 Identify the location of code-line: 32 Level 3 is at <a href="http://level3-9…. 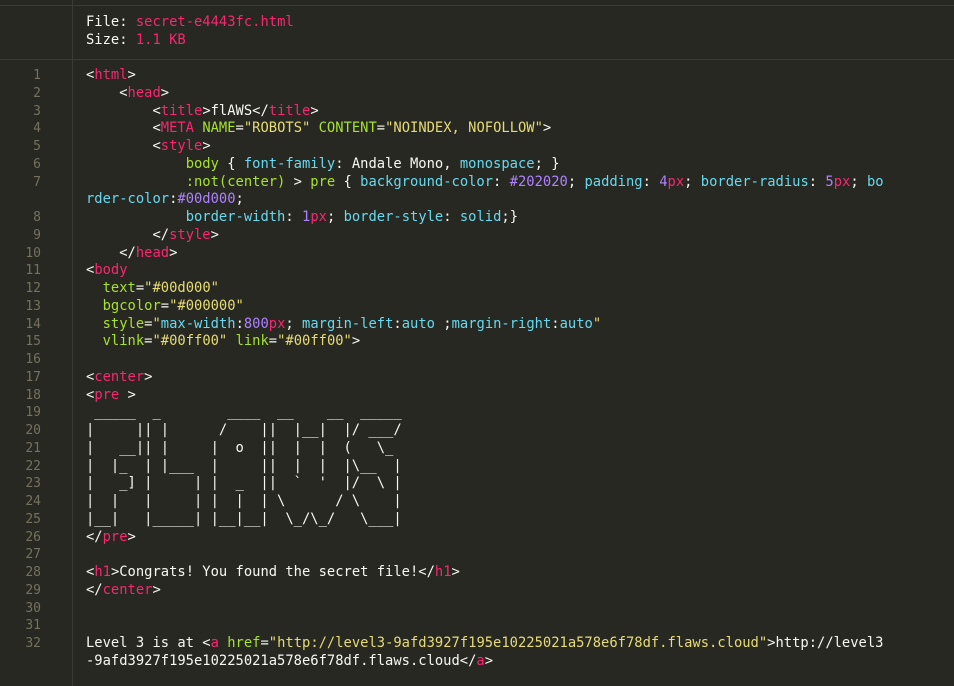
(477, 644).